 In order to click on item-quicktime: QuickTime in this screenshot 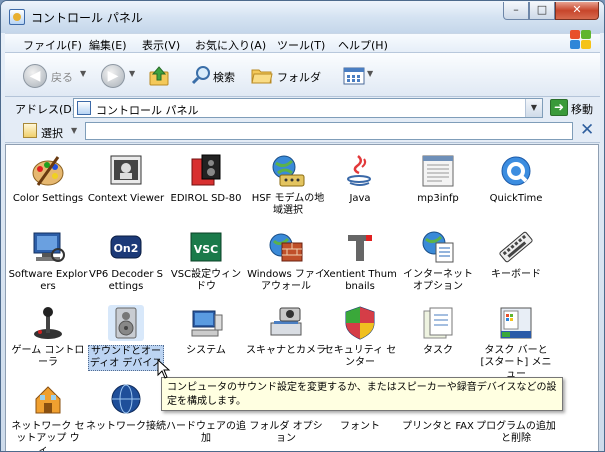, I will do `click(516, 186)`.